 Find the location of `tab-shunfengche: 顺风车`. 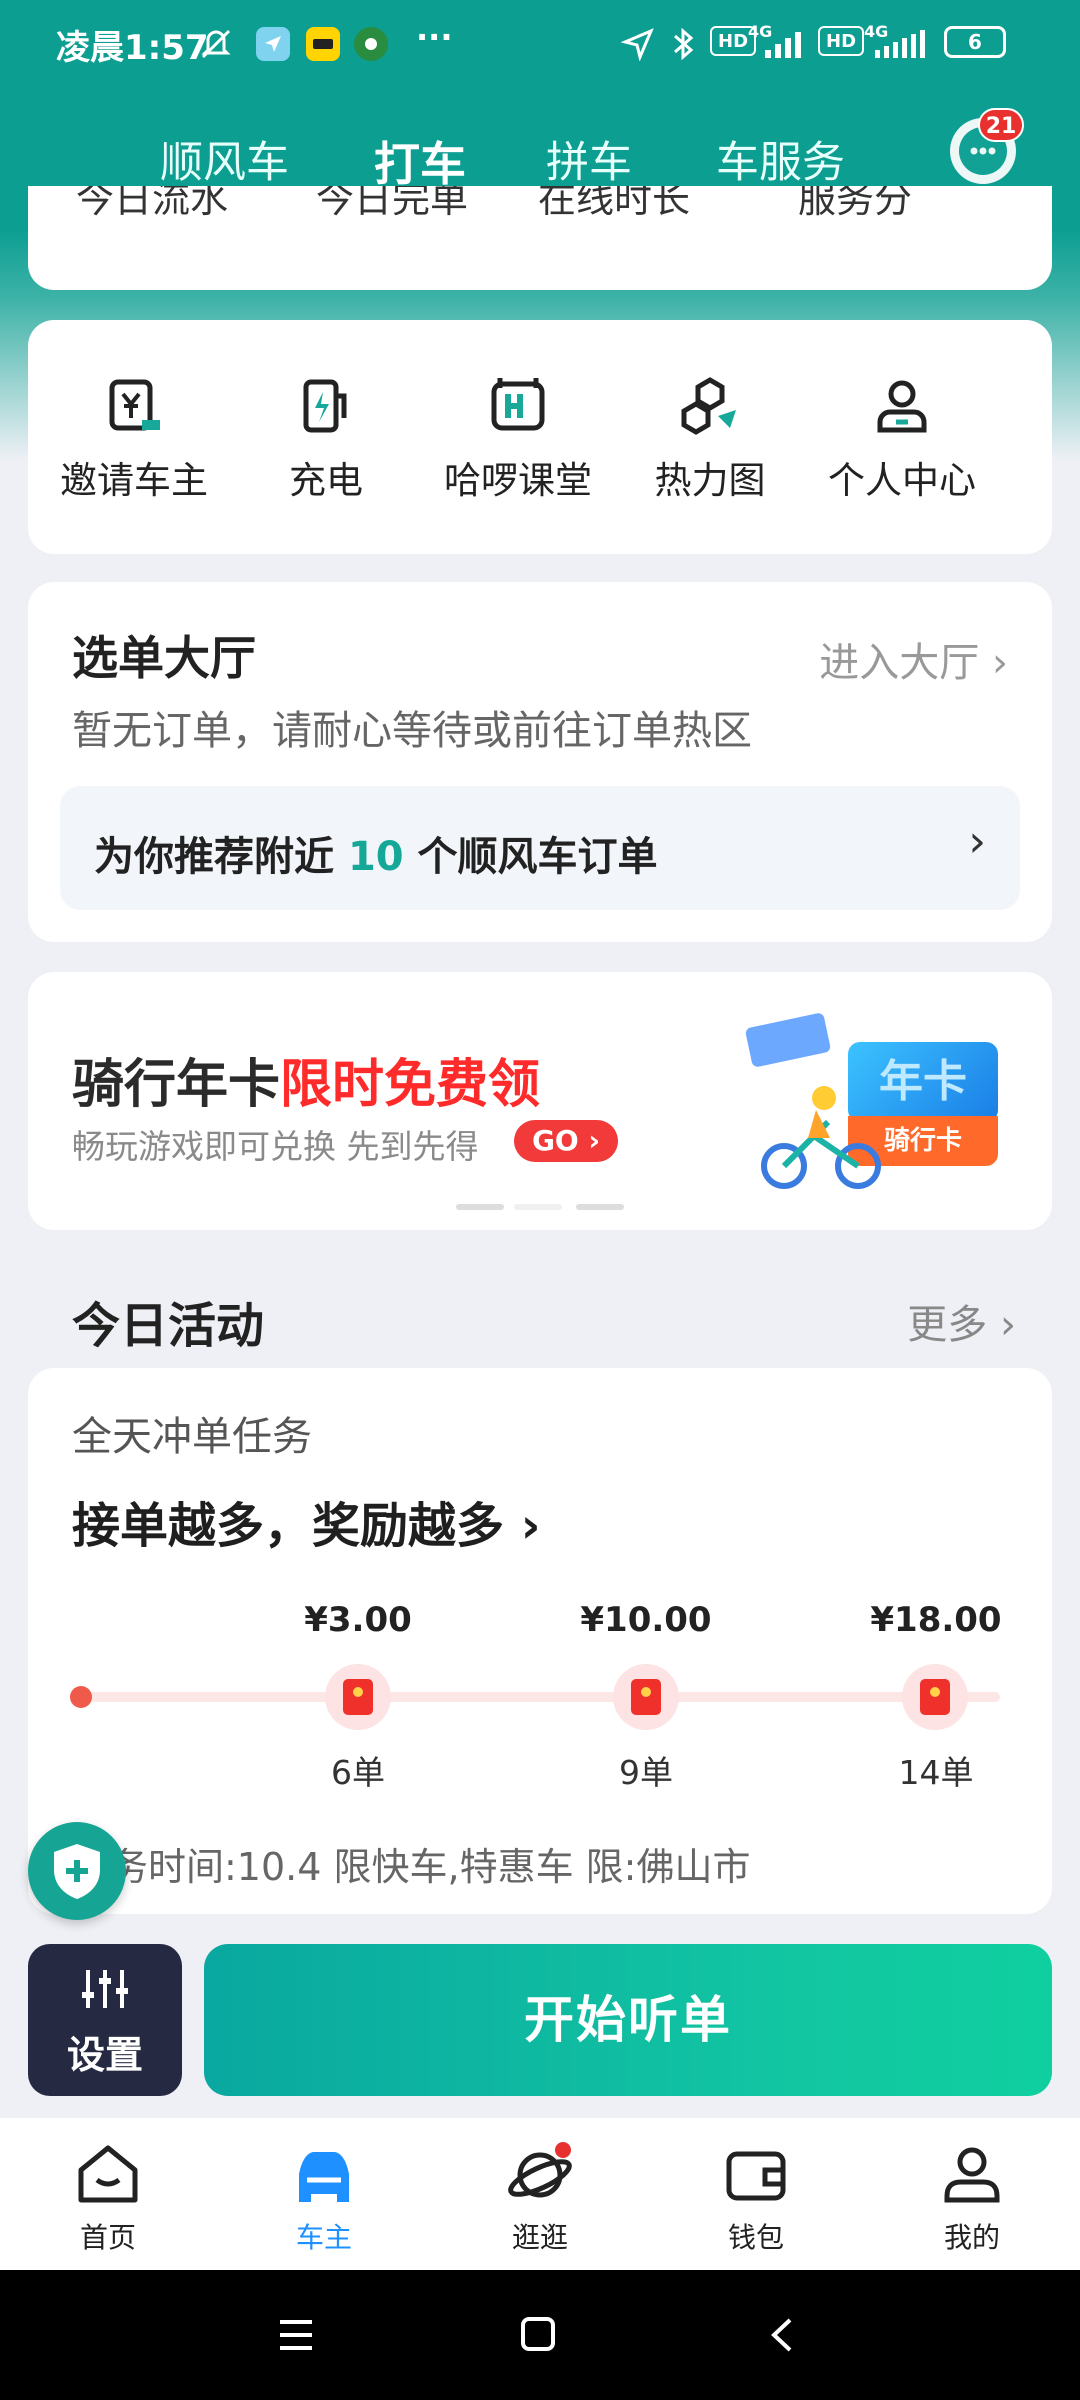

tab-shunfengche: 顺风车 is located at coordinates (224, 159).